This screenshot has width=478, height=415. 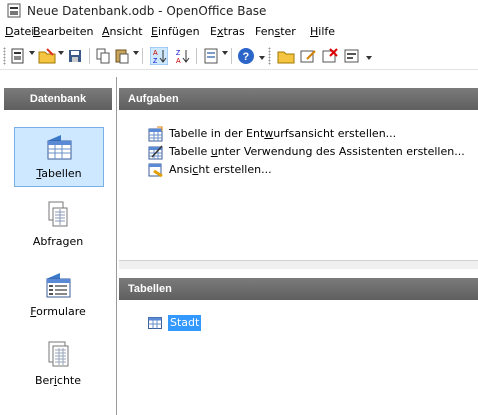 I want to click on menu-datei: Datei, so click(x=19, y=31).